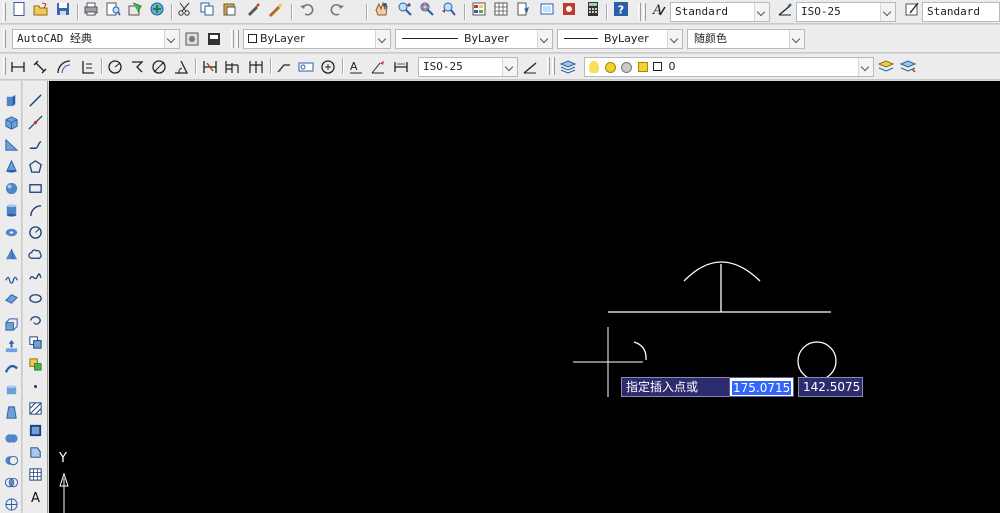  What do you see at coordinates (35, 188) in the screenshot?
I see `rectangle-icon` at bounding box center [35, 188].